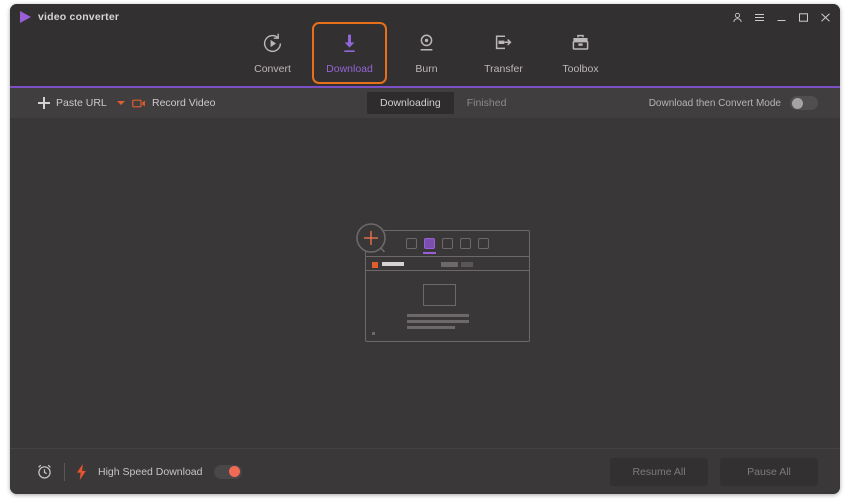 The height and width of the screenshot is (502, 850). What do you see at coordinates (25, 17) in the screenshot?
I see `play-triangle-logo` at bounding box center [25, 17].